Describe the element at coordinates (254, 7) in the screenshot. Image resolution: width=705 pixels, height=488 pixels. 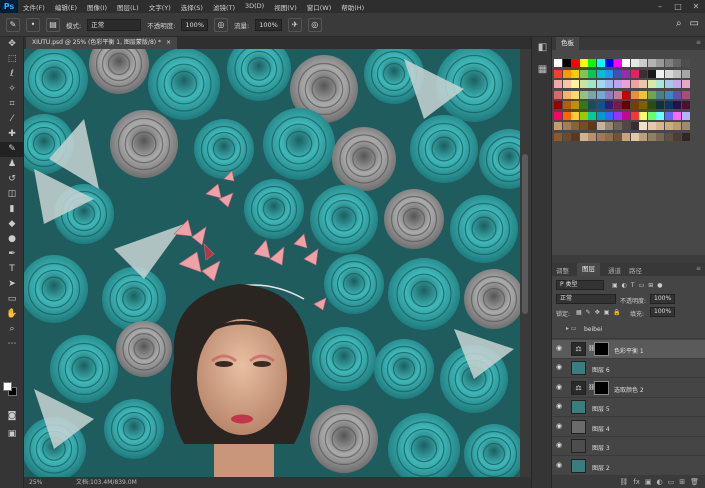
I see `menu-item: 3D(D)` at that location.